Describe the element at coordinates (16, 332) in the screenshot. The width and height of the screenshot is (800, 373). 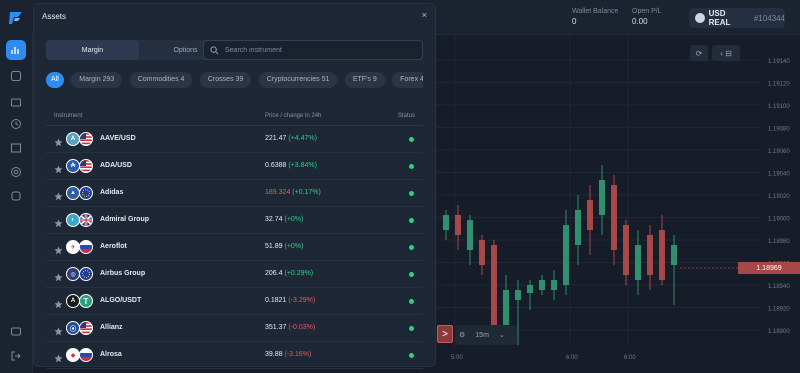
I see `chat-icon` at that location.